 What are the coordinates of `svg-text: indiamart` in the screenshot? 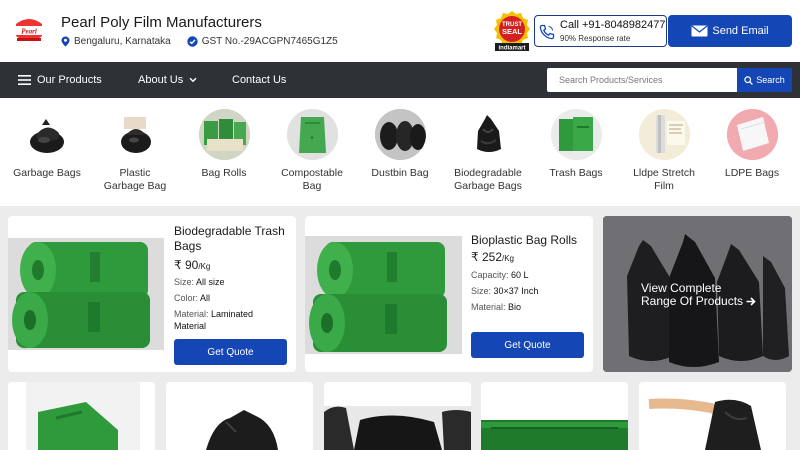 It's located at (511, 49).